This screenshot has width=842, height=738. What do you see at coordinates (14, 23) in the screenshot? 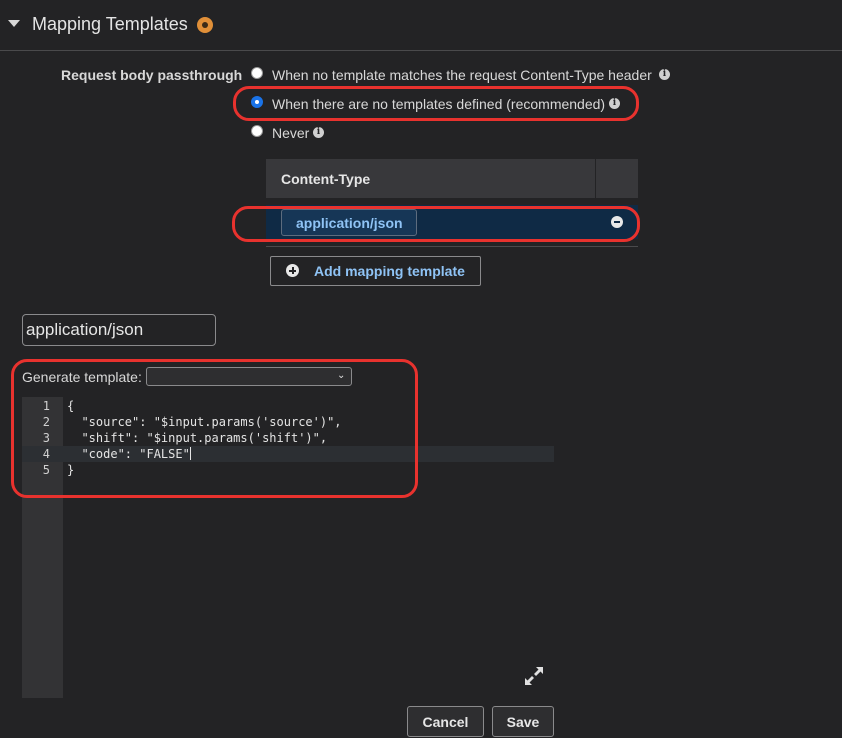
I see `caret-down-icon` at bounding box center [14, 23].